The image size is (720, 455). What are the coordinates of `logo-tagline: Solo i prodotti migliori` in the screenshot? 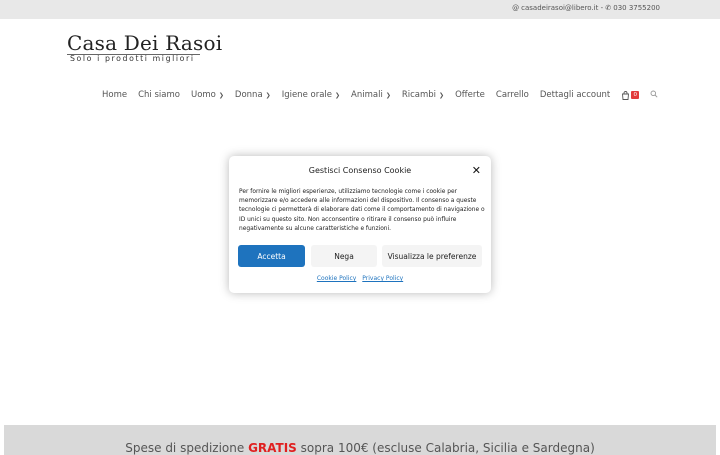 It's located at (132, 58).